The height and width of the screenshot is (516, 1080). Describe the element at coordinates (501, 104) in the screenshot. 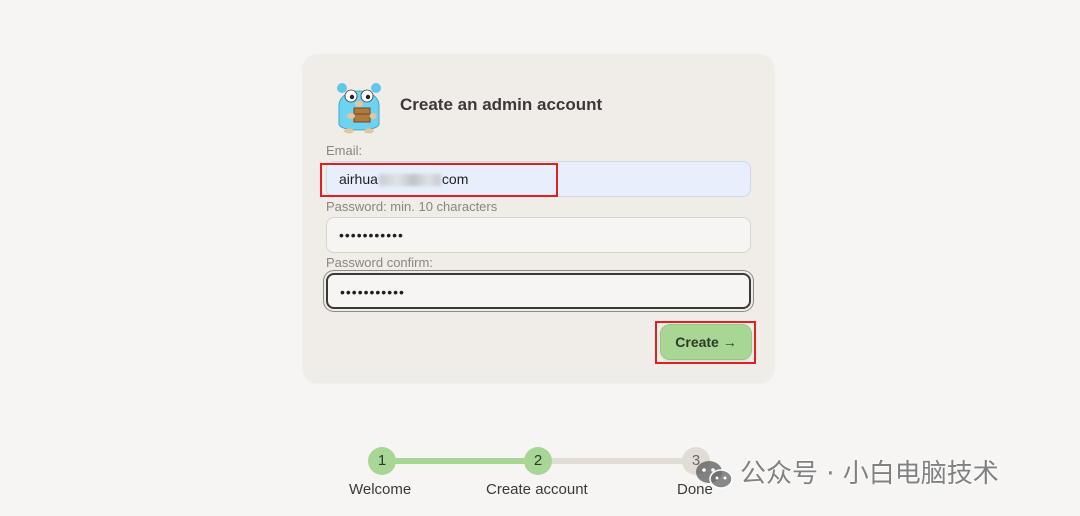

I see `page-title: Create an admin account` at that location.